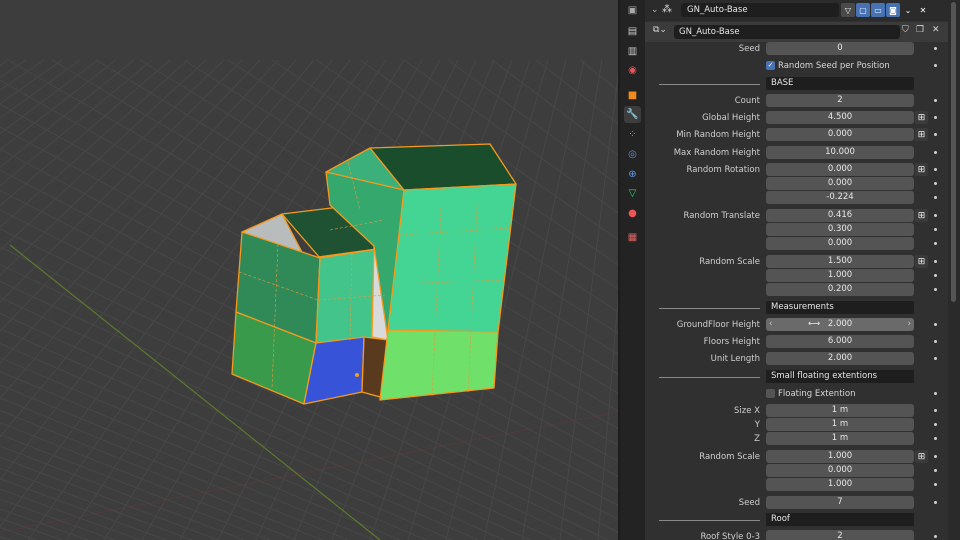  What do you see at coordinates (840, 289) in the screenshot?
I see `random-scale-z-field: 0.200` at bounding box center [840, 289].